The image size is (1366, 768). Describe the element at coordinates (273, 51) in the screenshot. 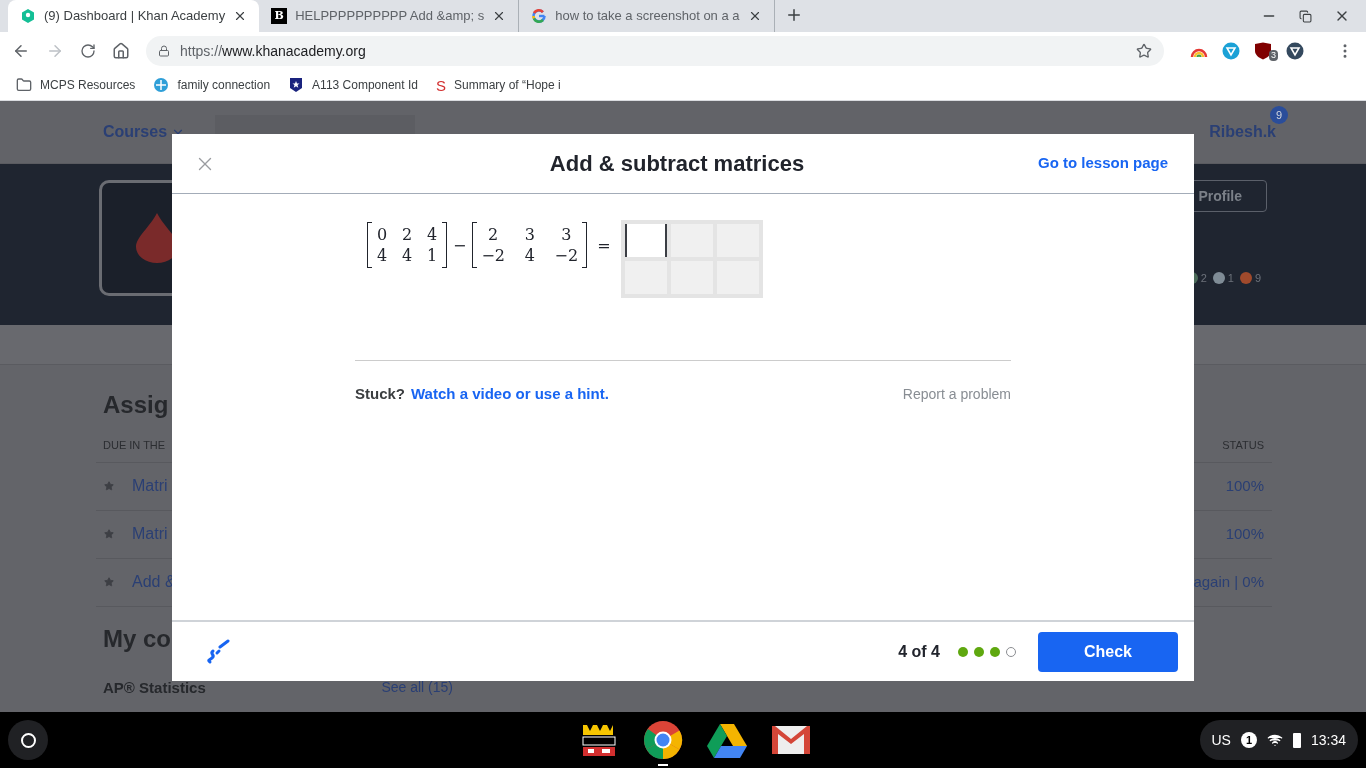

I see `url-text: https://www.khanacademy.org` at that location.